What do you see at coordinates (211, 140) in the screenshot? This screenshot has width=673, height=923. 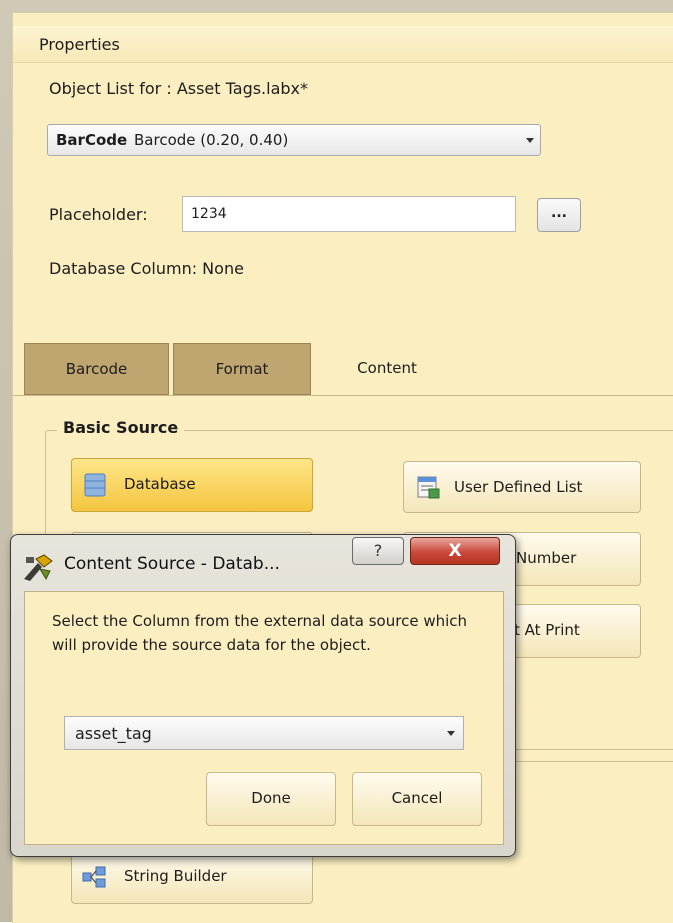 I see `object-select-value: Barcode (0.20, 0.40)` at bounding box center [211, 140].